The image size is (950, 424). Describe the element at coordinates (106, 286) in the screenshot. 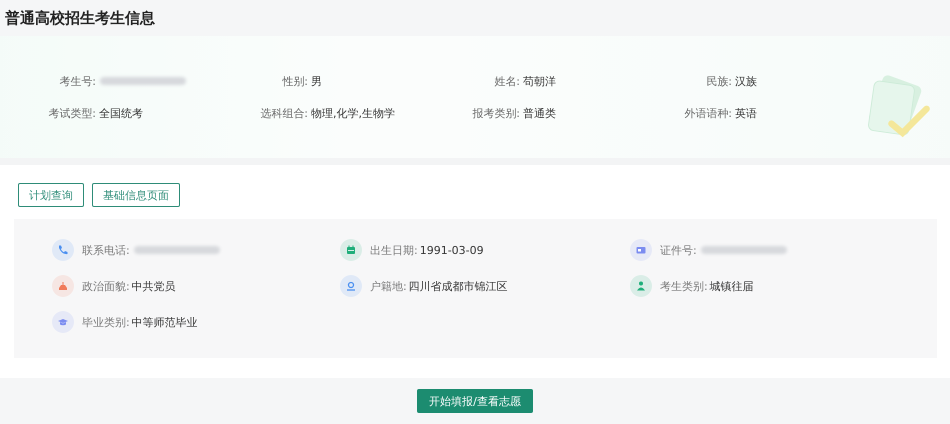

I see `field-label: 政治面貌:` at that location.